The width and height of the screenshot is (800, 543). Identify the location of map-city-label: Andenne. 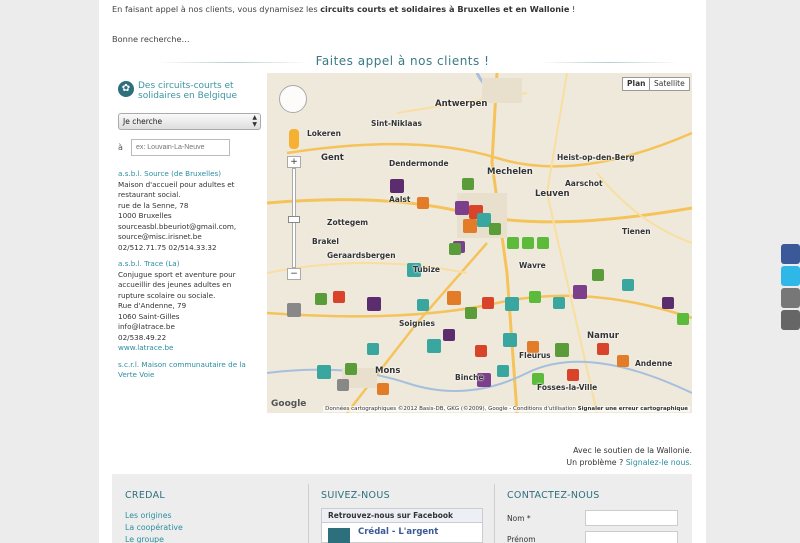
(654, 363).